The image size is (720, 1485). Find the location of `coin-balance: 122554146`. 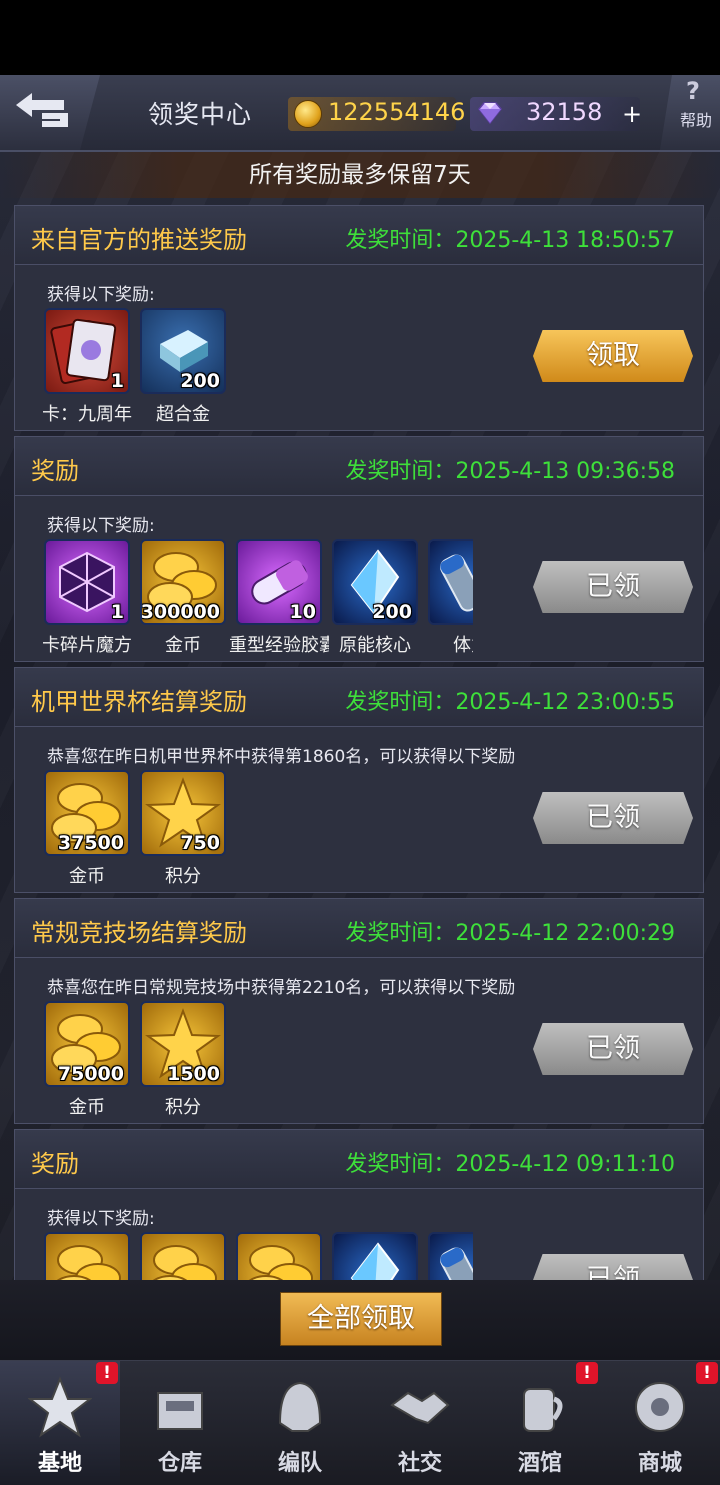

coin-balance: 122554146 is located at coordinates (376, 114).